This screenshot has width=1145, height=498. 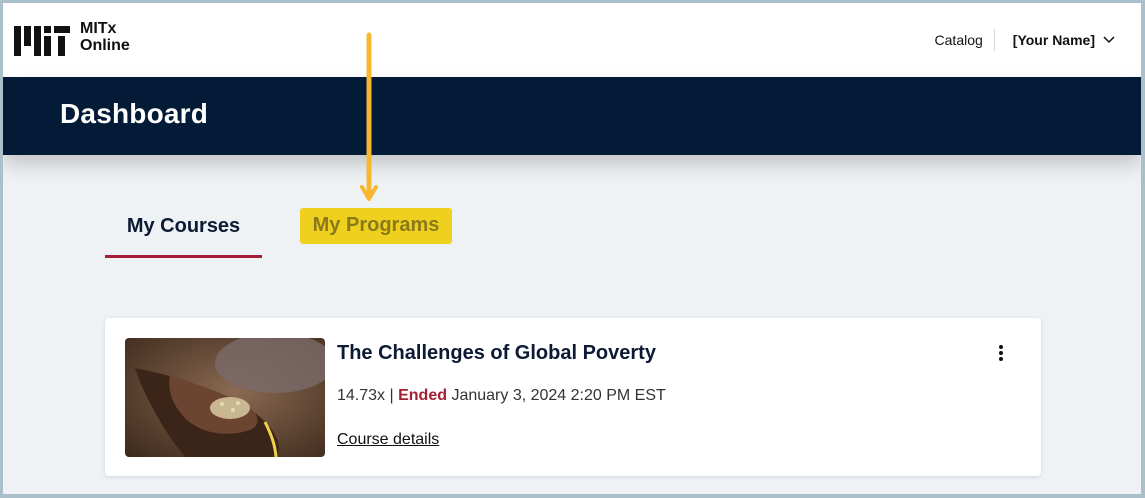 What do you see at coordinates (361, 395) in the screenshot?
I see `course-code: 14.73x` at bounding box center [361, 395].